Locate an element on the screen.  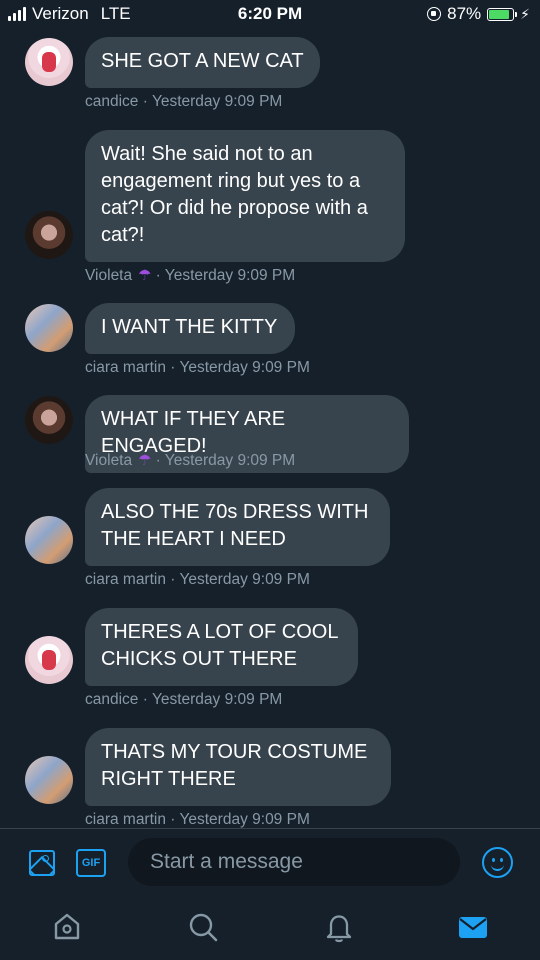
message-bubble: SHE GOT A NEW CAT is located at coordinates (202, 62).